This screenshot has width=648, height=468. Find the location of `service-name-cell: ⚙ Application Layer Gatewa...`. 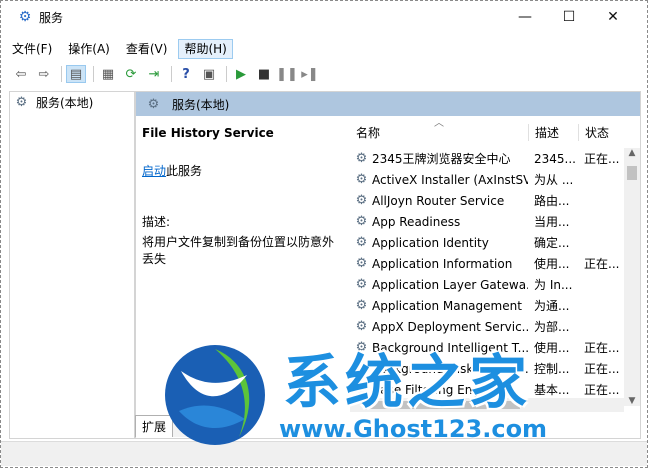

service-name-cell: ⚙ Application Layer Gatewa... is located at coordinates (439, 284).